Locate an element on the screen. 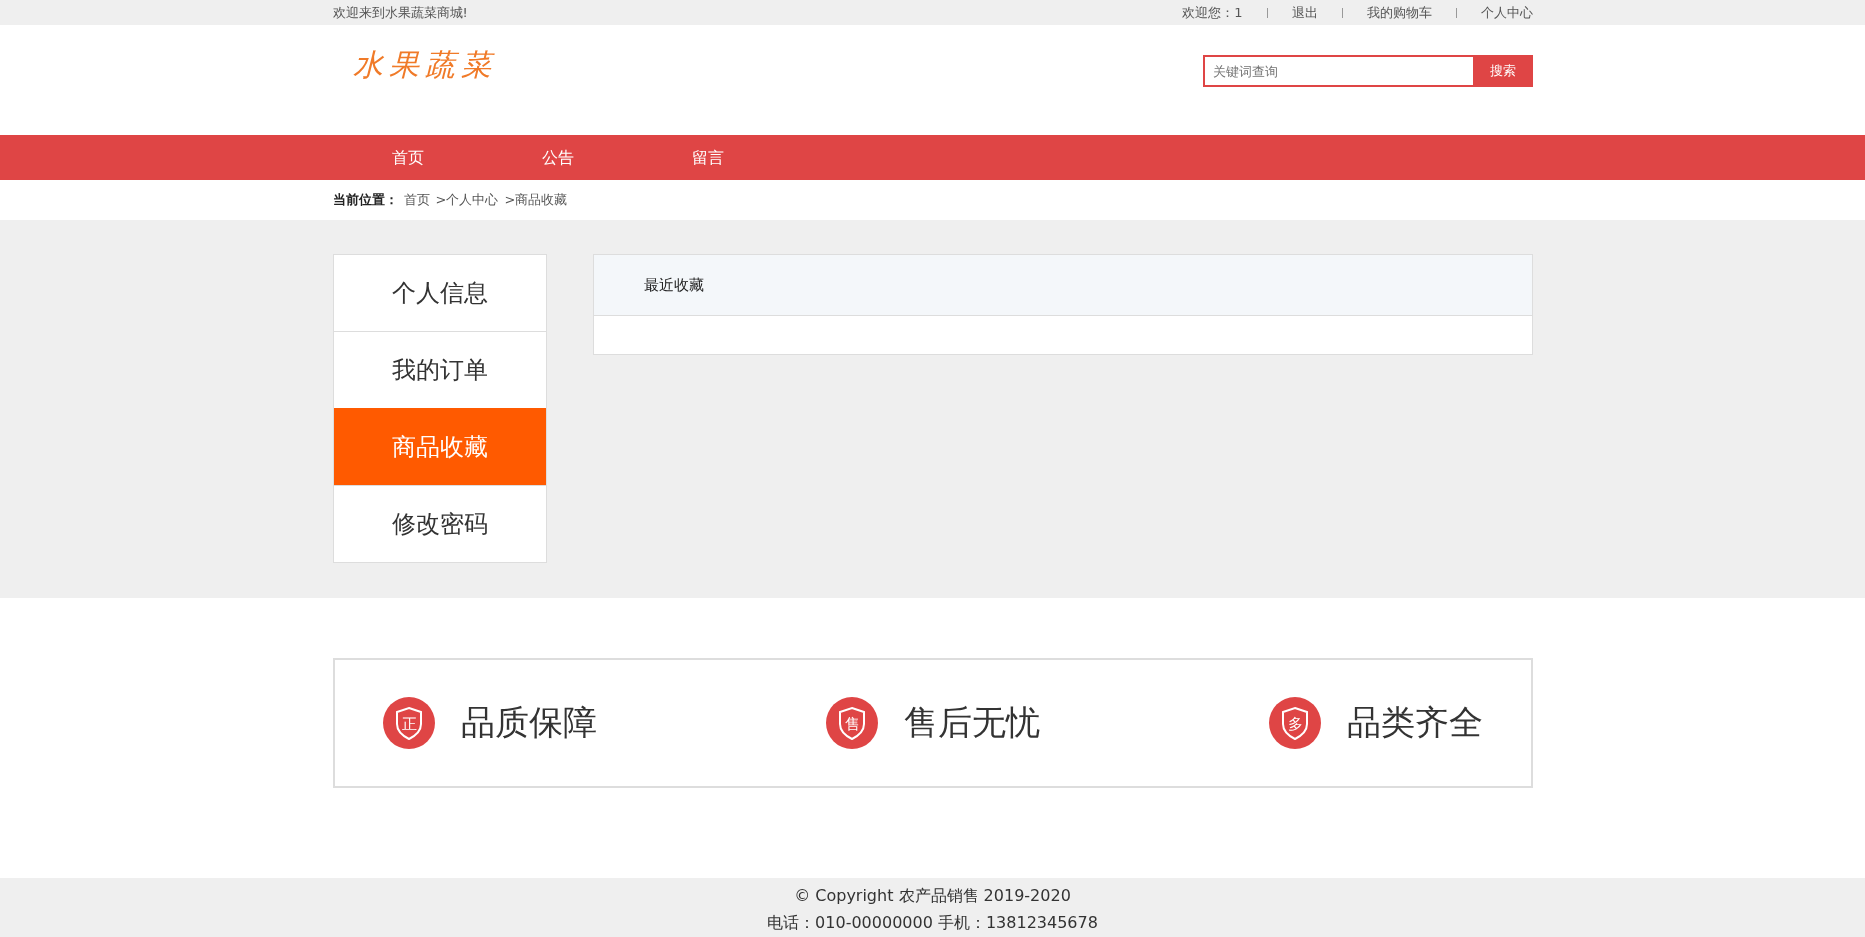 The width and height of the screenshot is (1865, 937). welcome-text: 欢迎来到水果蔬菜商城! is located at coordinates (400, 12).